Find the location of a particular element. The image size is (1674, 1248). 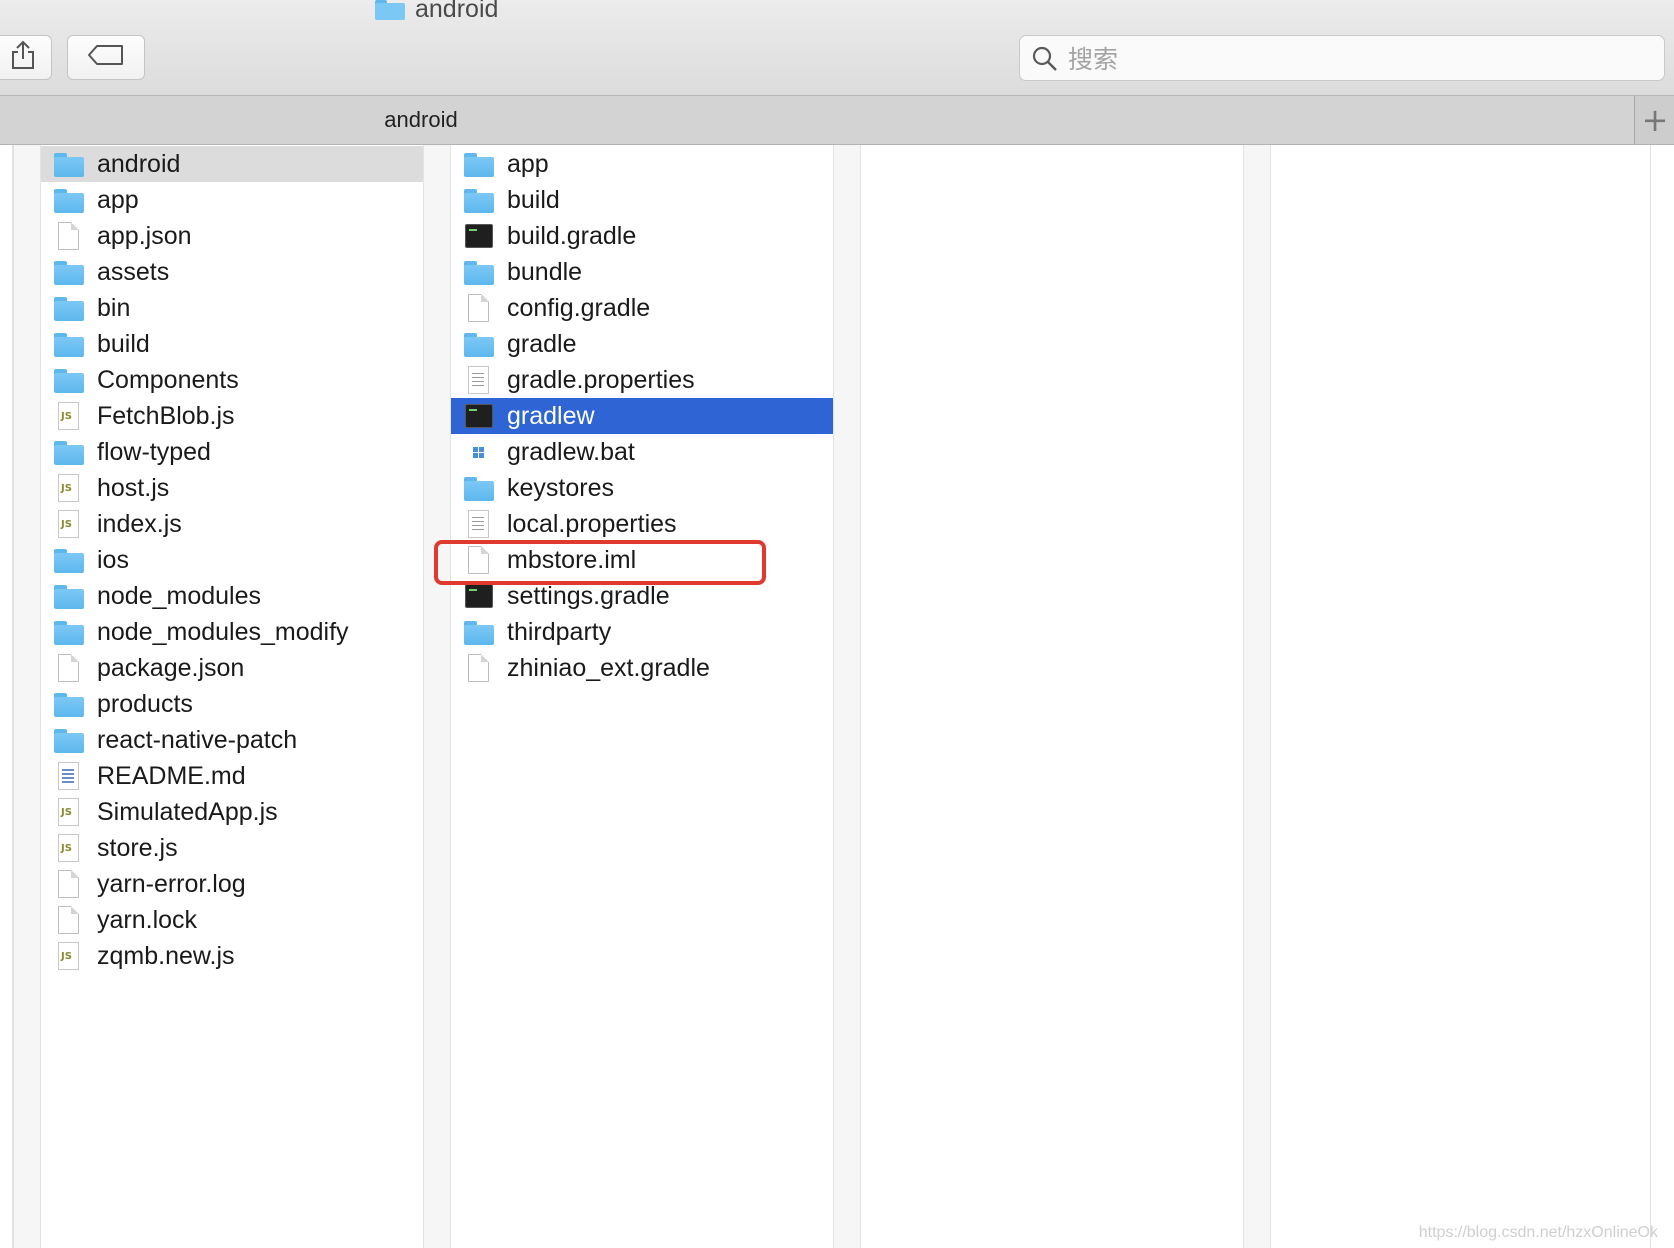

item-name: node_modules is located at coordinates (179, 595).